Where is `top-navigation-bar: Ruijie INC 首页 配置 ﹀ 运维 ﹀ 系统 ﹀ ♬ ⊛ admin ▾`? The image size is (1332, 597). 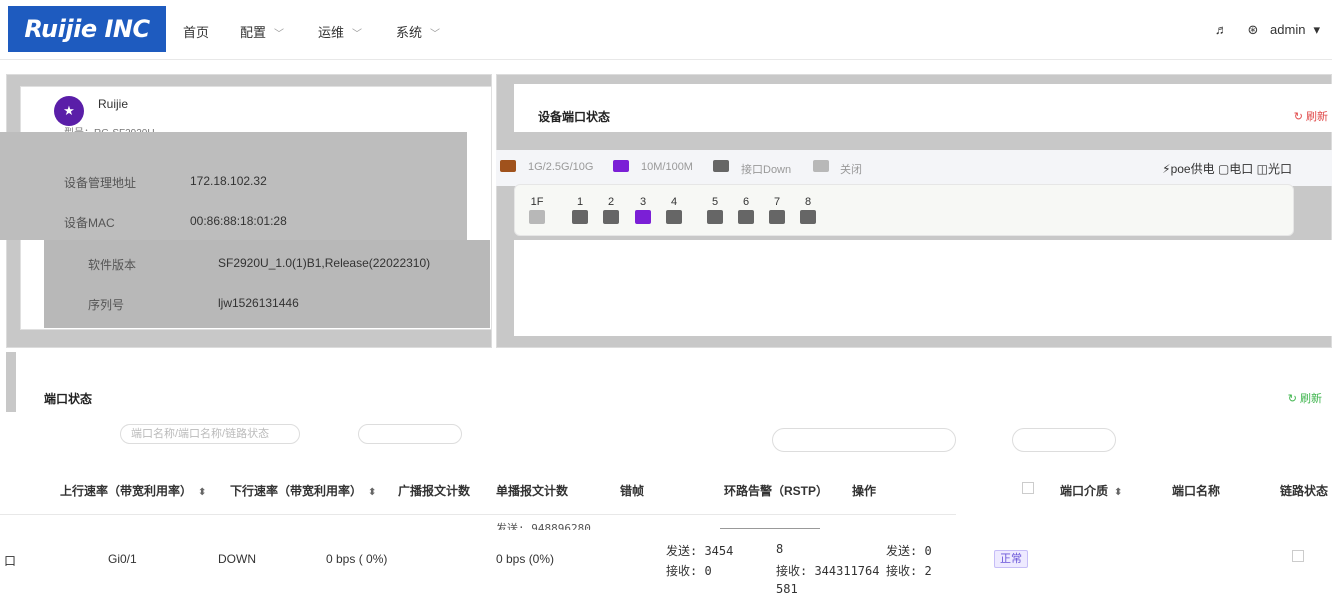 top-navigation-bar: Ruijie INC 首页 配置 ﹀ 运维 ﹀ 系统 ﹀ ♬ ⊛ admin ▾ is located at coordinates (666, 30).